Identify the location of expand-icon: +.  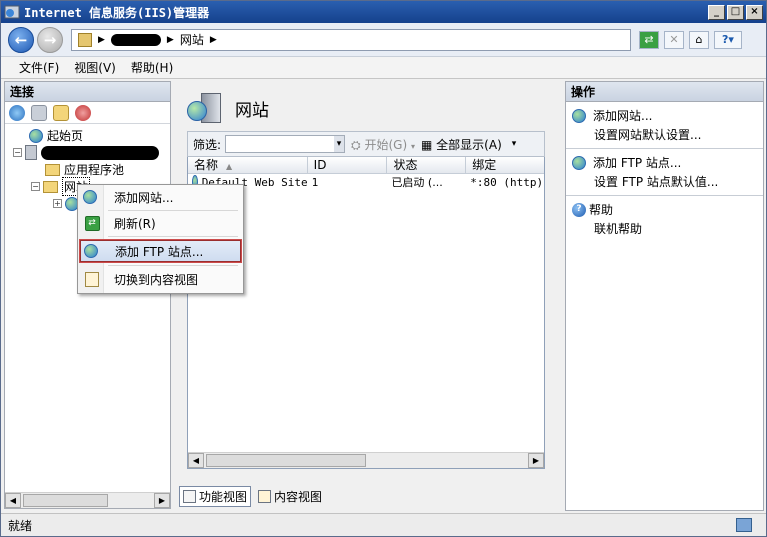
(57, 203).